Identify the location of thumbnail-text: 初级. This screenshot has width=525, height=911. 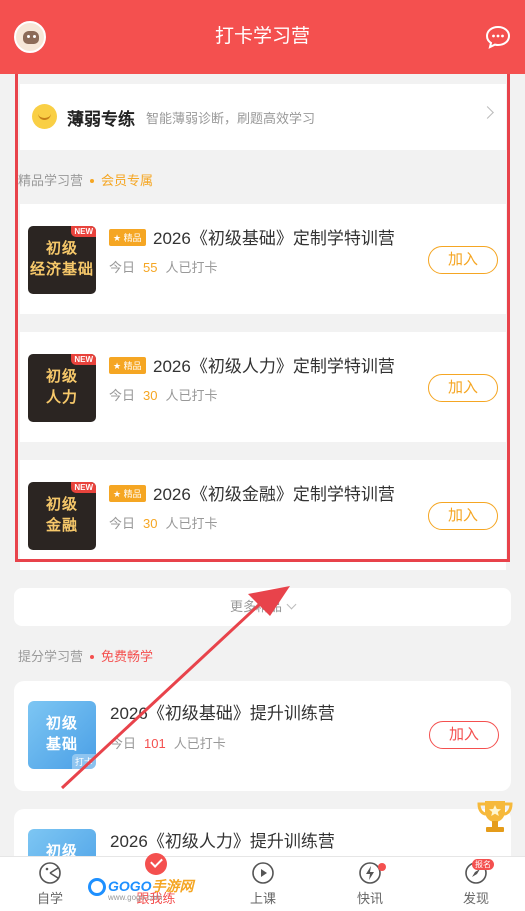
(61, 849).